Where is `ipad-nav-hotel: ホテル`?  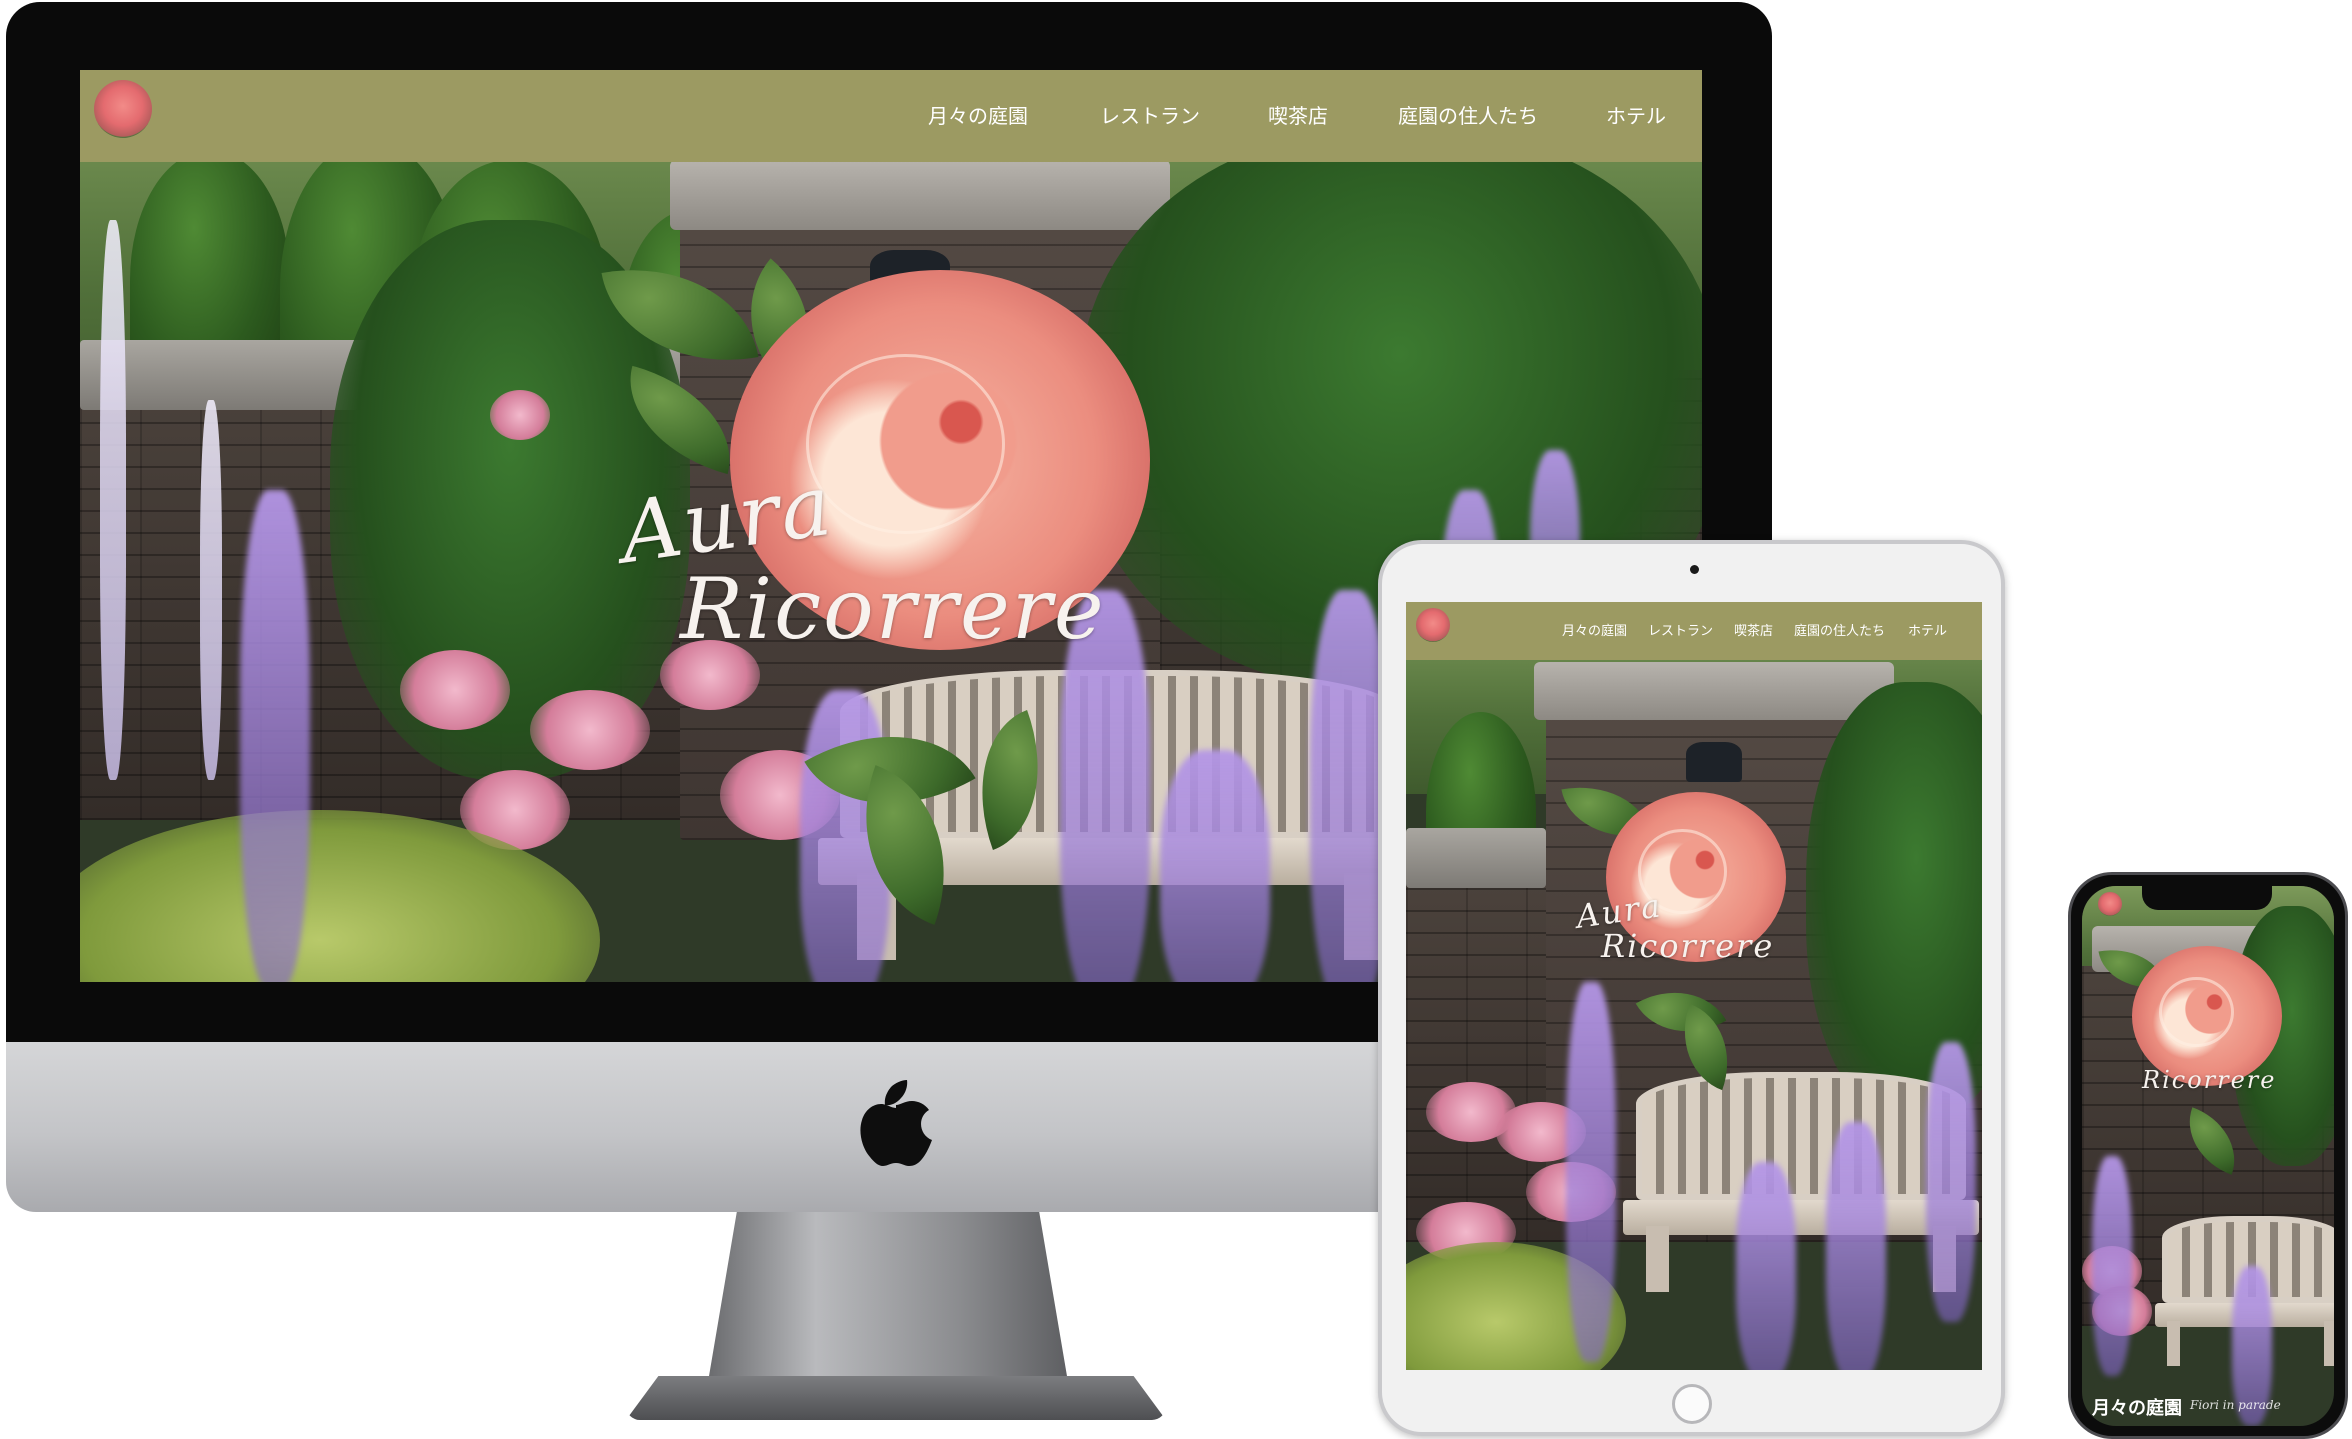
ipad-nav-hotel: ホテル is located at coordinates (1927, 629).